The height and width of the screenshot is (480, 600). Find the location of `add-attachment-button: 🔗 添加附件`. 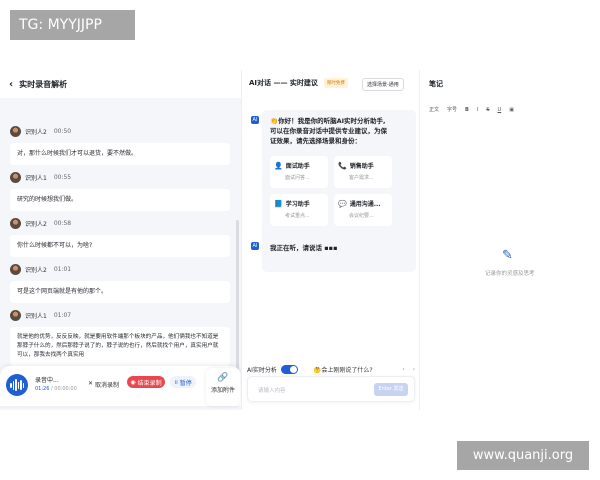

add-attachment-button: 🔗 添加附件 is located at coordinates (223, 387).